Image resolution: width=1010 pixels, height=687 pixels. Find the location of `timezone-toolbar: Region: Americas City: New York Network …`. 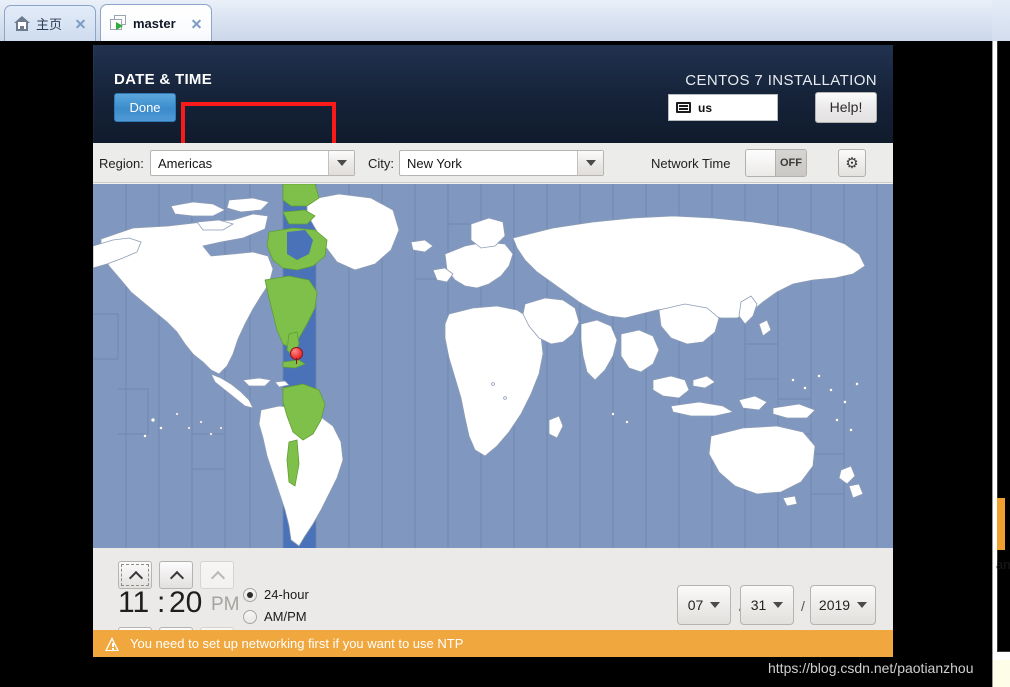

timezone-toolbar: Region: Americas City: New York Network … is located at coordinates (493, 163).